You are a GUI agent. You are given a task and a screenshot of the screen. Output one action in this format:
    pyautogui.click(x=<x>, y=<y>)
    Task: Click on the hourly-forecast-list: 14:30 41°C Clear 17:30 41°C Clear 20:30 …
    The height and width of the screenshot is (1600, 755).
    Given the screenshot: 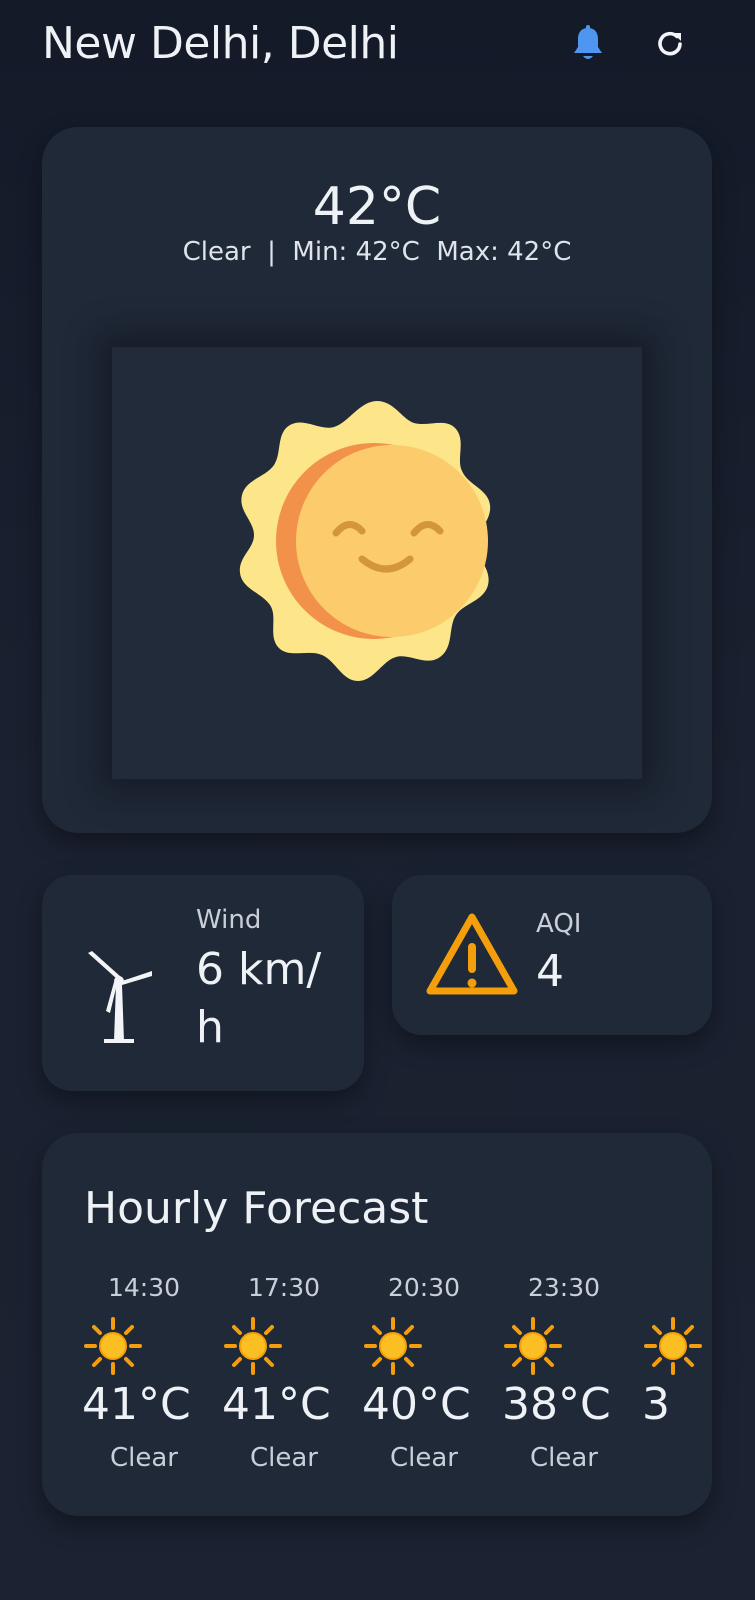 What is the action you would take?
    pyautogui.click(x=398, y=1373)
    